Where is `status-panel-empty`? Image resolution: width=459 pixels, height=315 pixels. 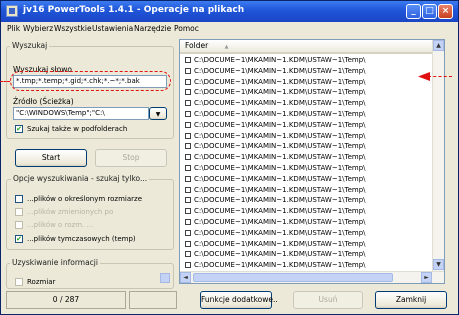
status-panel-empty is located at coordinates (153, 300).